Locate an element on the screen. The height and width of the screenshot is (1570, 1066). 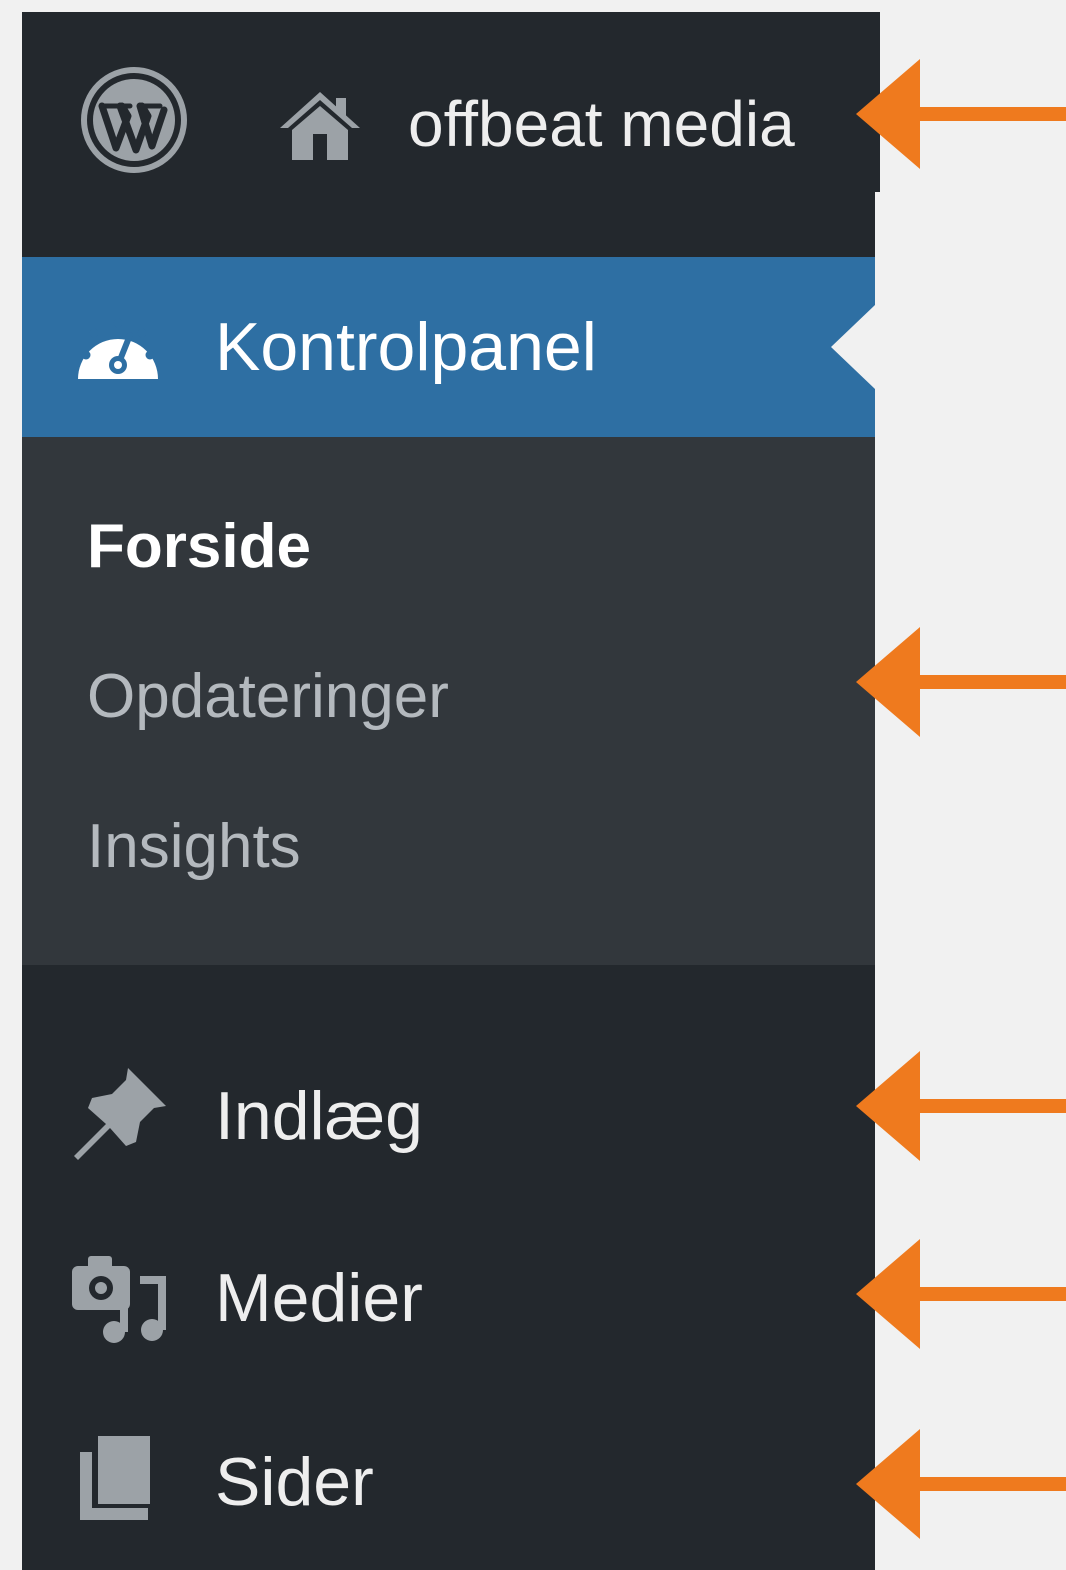
current-item-indicator is located at coordinates (853, 347).